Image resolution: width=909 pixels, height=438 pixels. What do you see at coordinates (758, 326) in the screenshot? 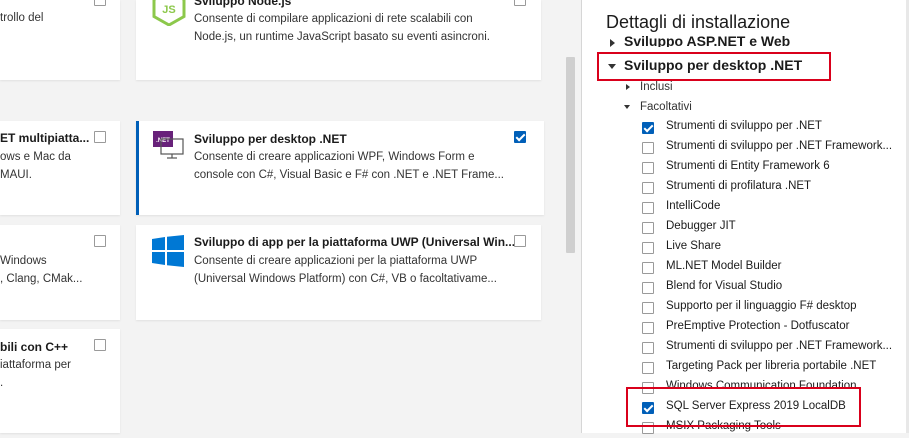
I see `option-label: PreEmptive Protection - Dotfuscator` at bounding box center [758, 326].